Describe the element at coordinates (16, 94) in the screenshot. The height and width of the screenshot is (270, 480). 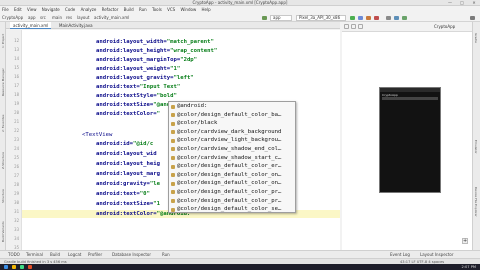
I see `line-number: 18` at that location.